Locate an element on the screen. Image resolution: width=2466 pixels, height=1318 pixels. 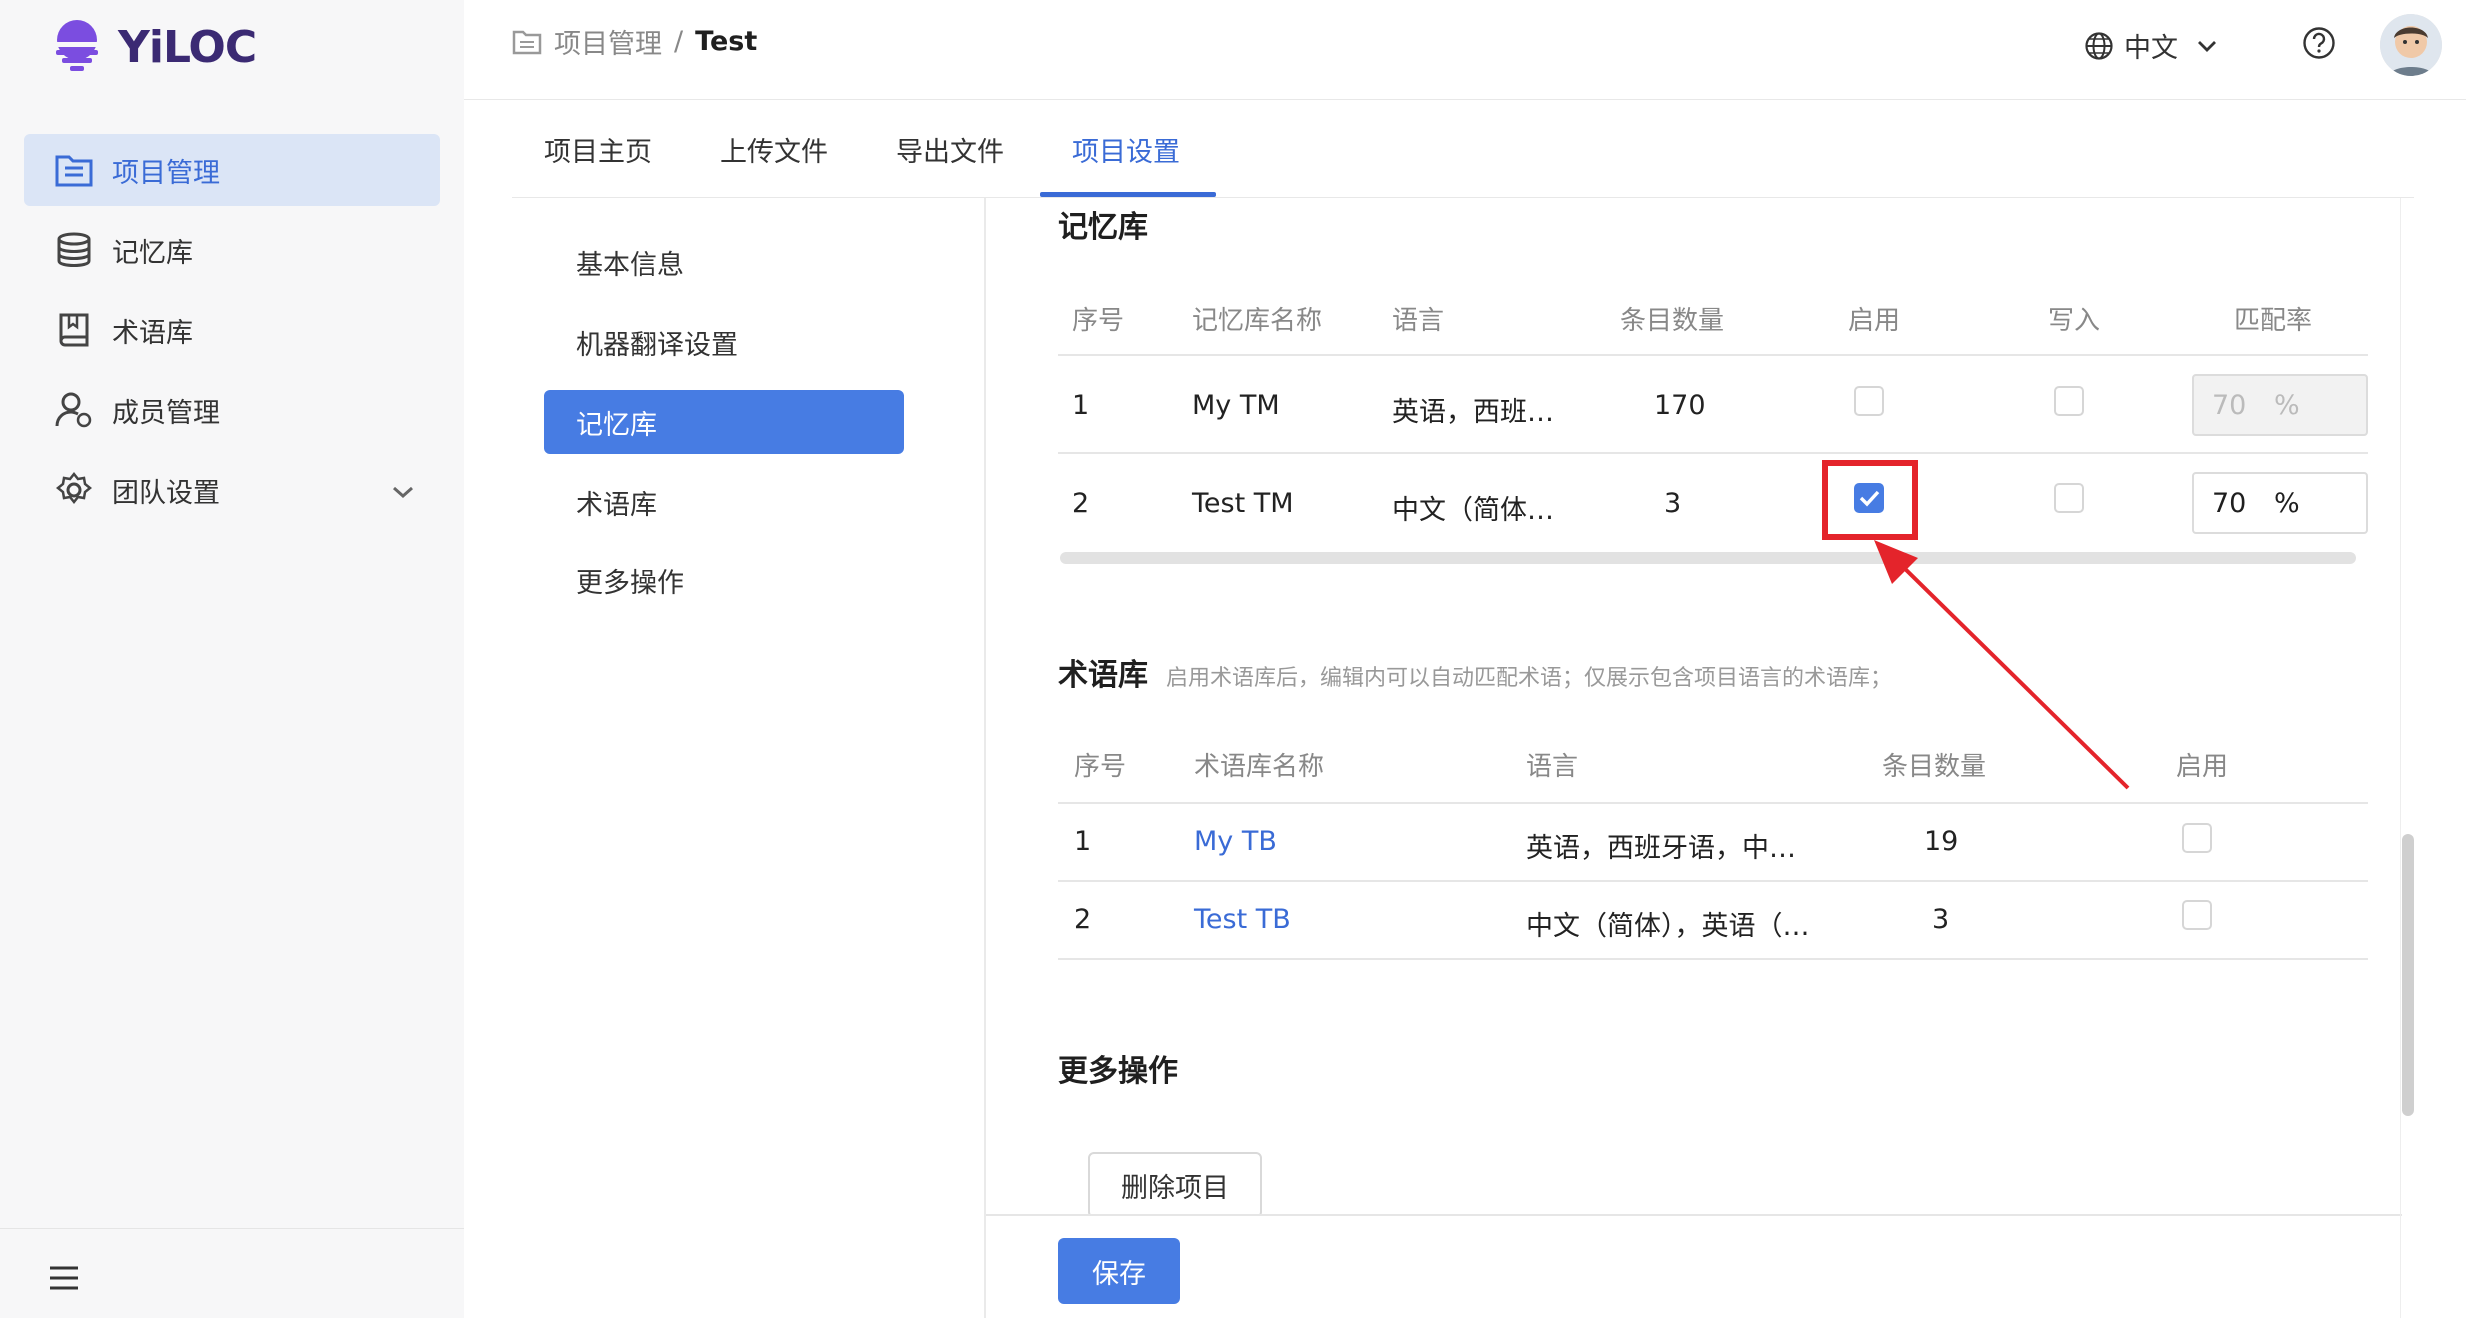
tm-col-match-rate: 匹配率 is located at coordinates (2273, 321).